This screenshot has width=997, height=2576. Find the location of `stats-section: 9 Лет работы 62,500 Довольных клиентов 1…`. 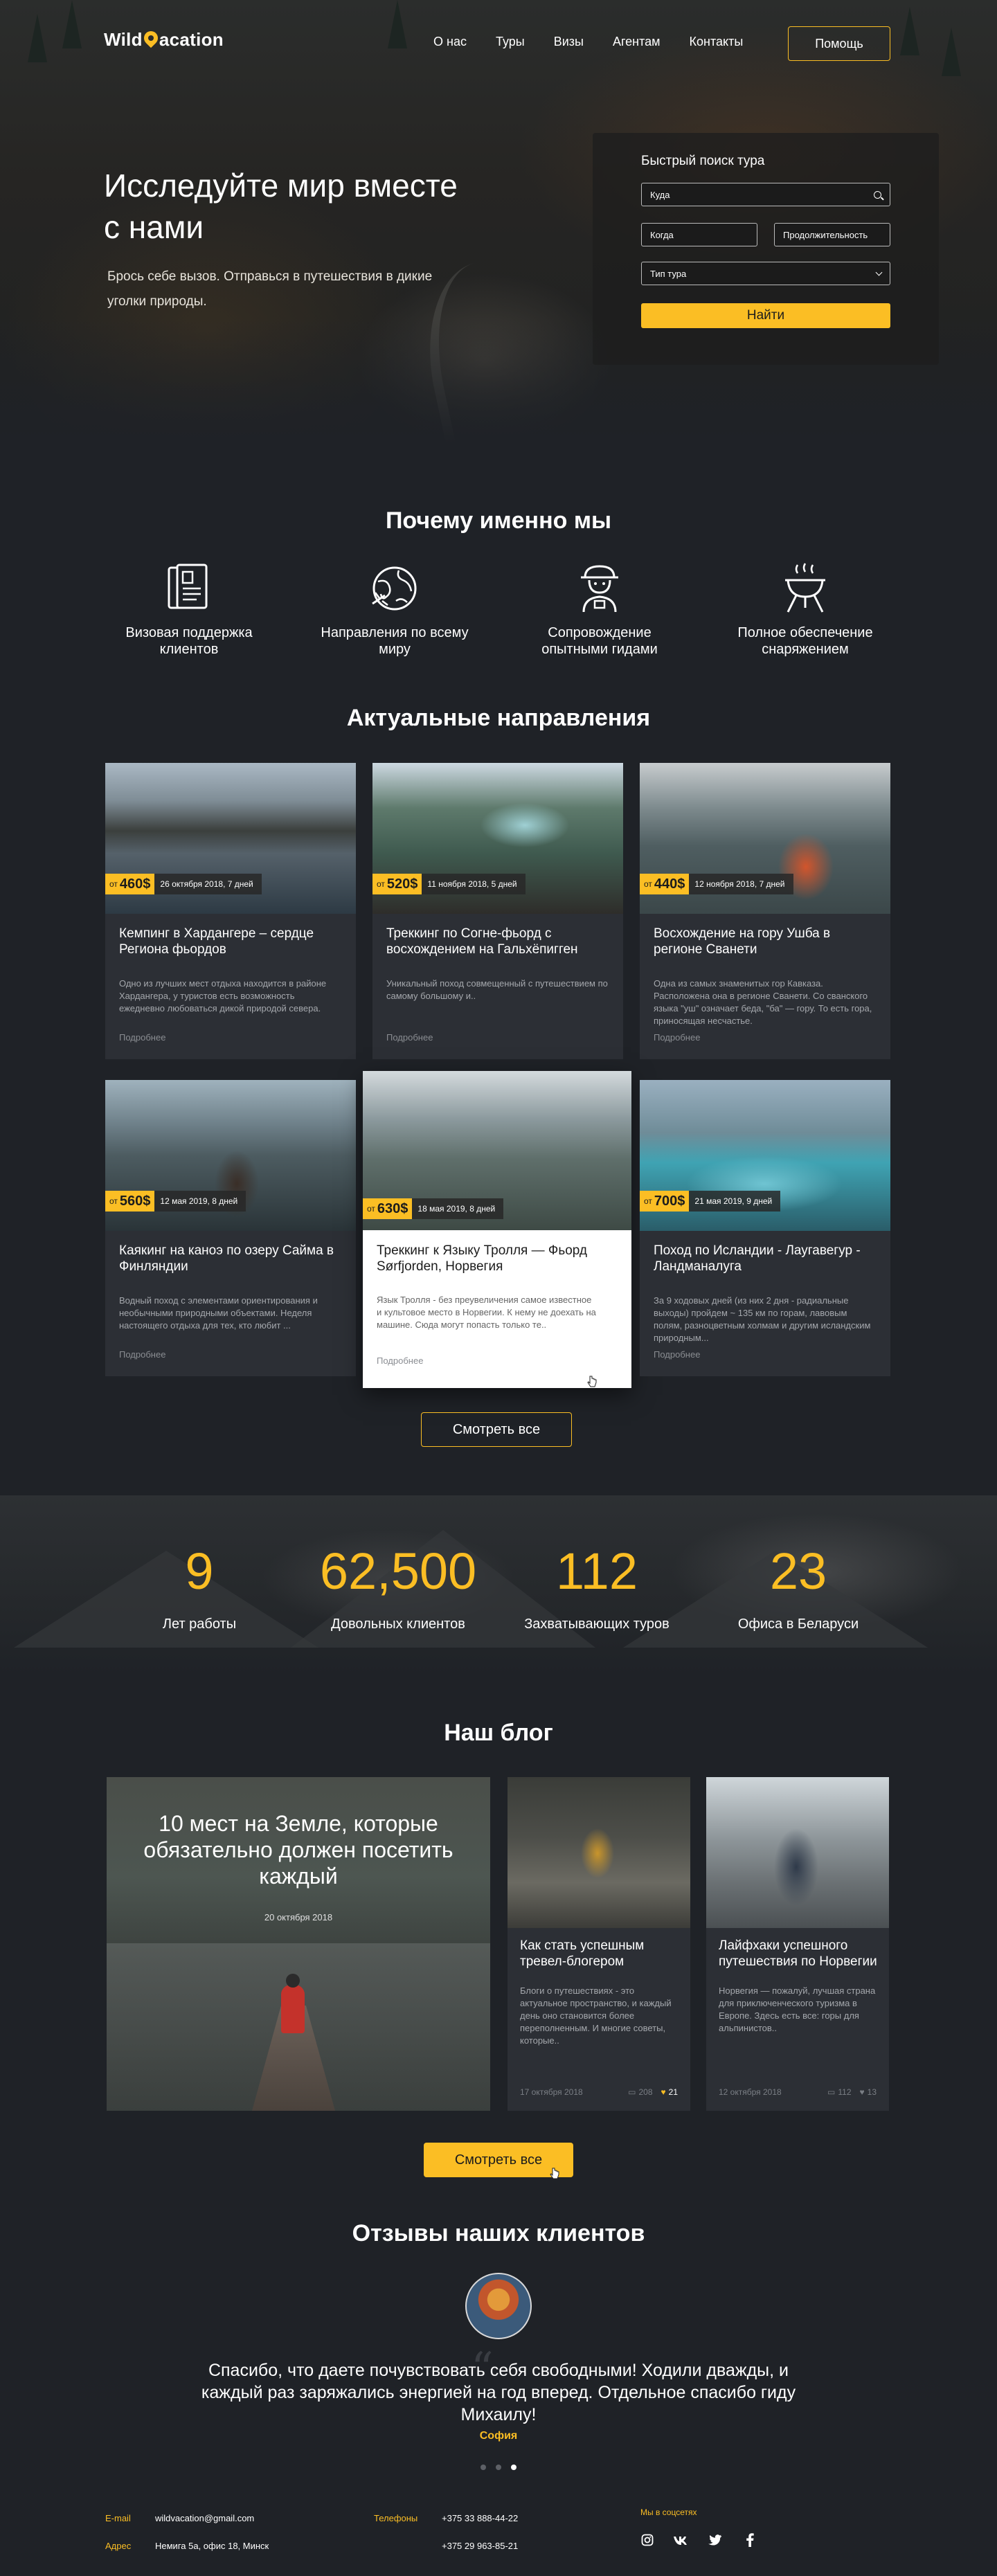

stats-section: 9 Лет работы 62,500 Довольных клиентов 1… is located at coordinates (498, 1585).